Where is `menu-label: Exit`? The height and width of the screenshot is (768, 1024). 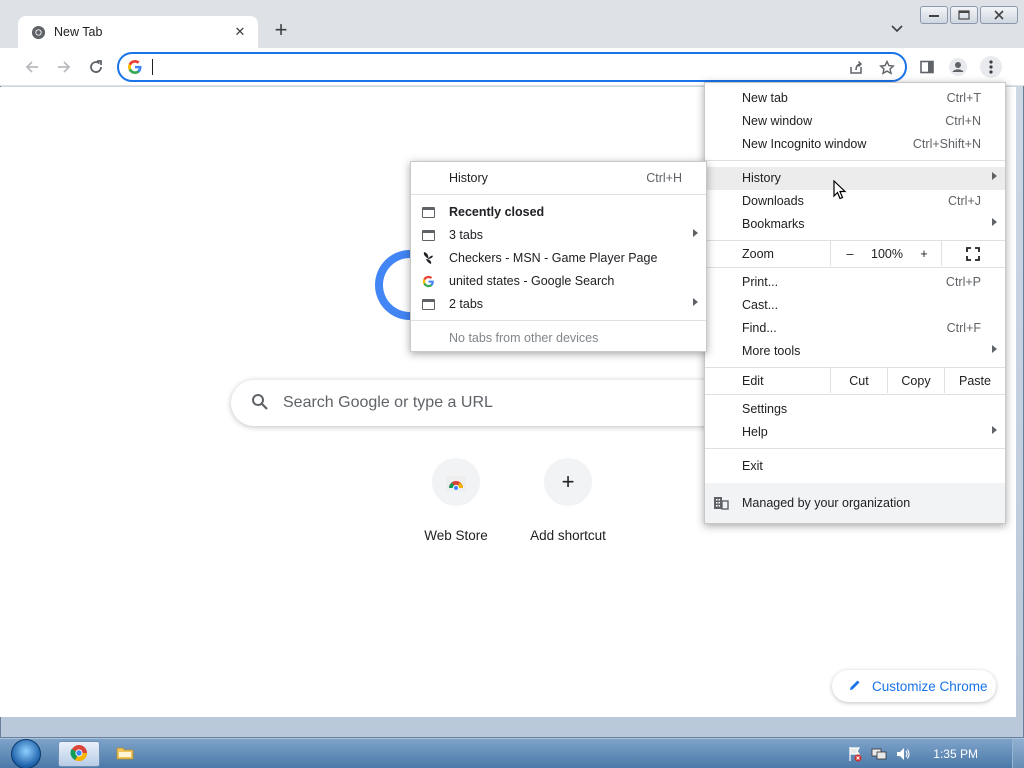
menu-label: Exit is located at coordinates (752, 466).